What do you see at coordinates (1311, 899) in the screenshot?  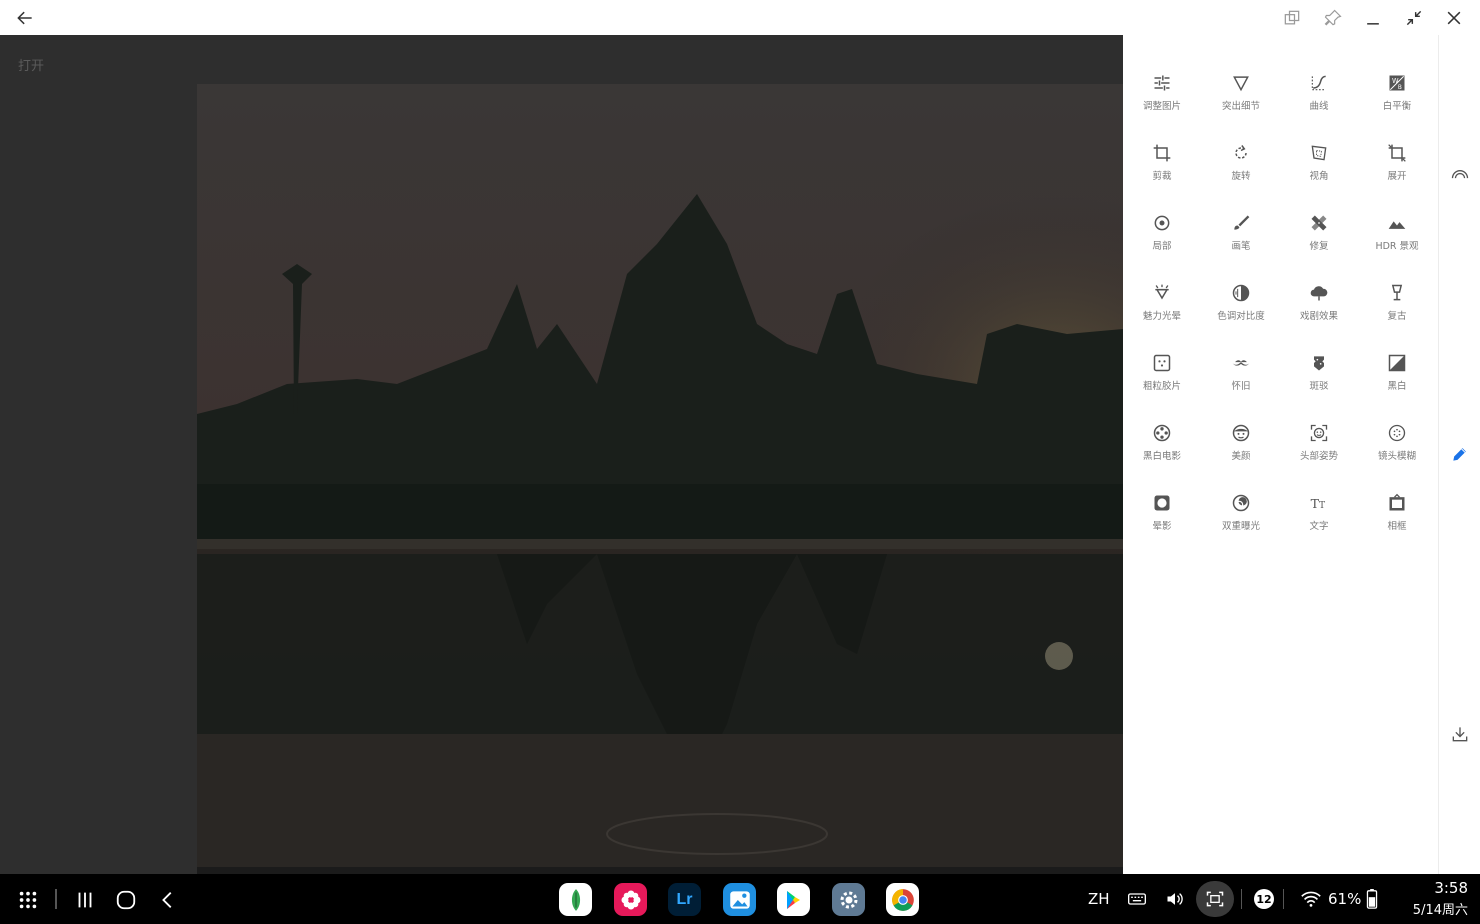 I see `wifi-icon` at bounding box center [1311, 899].